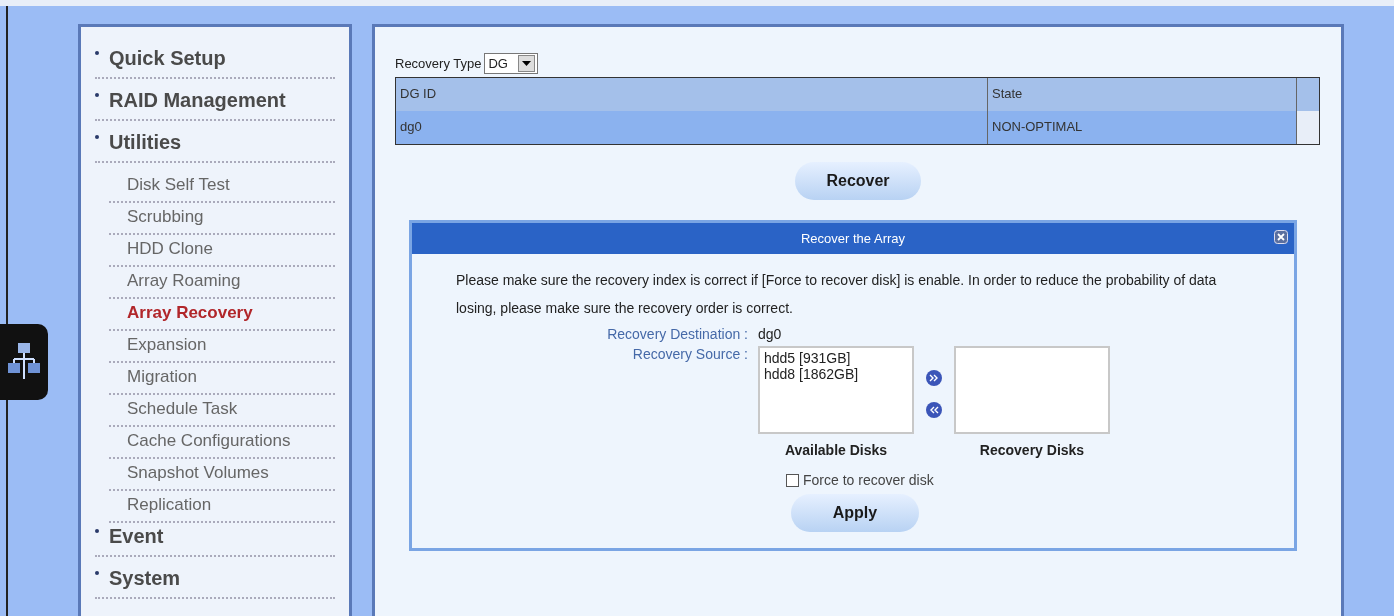 Image resolution: width=1394 pixels, height=616 pixels. I want to click on source-label: Recovery Source :, so click(689, 355).